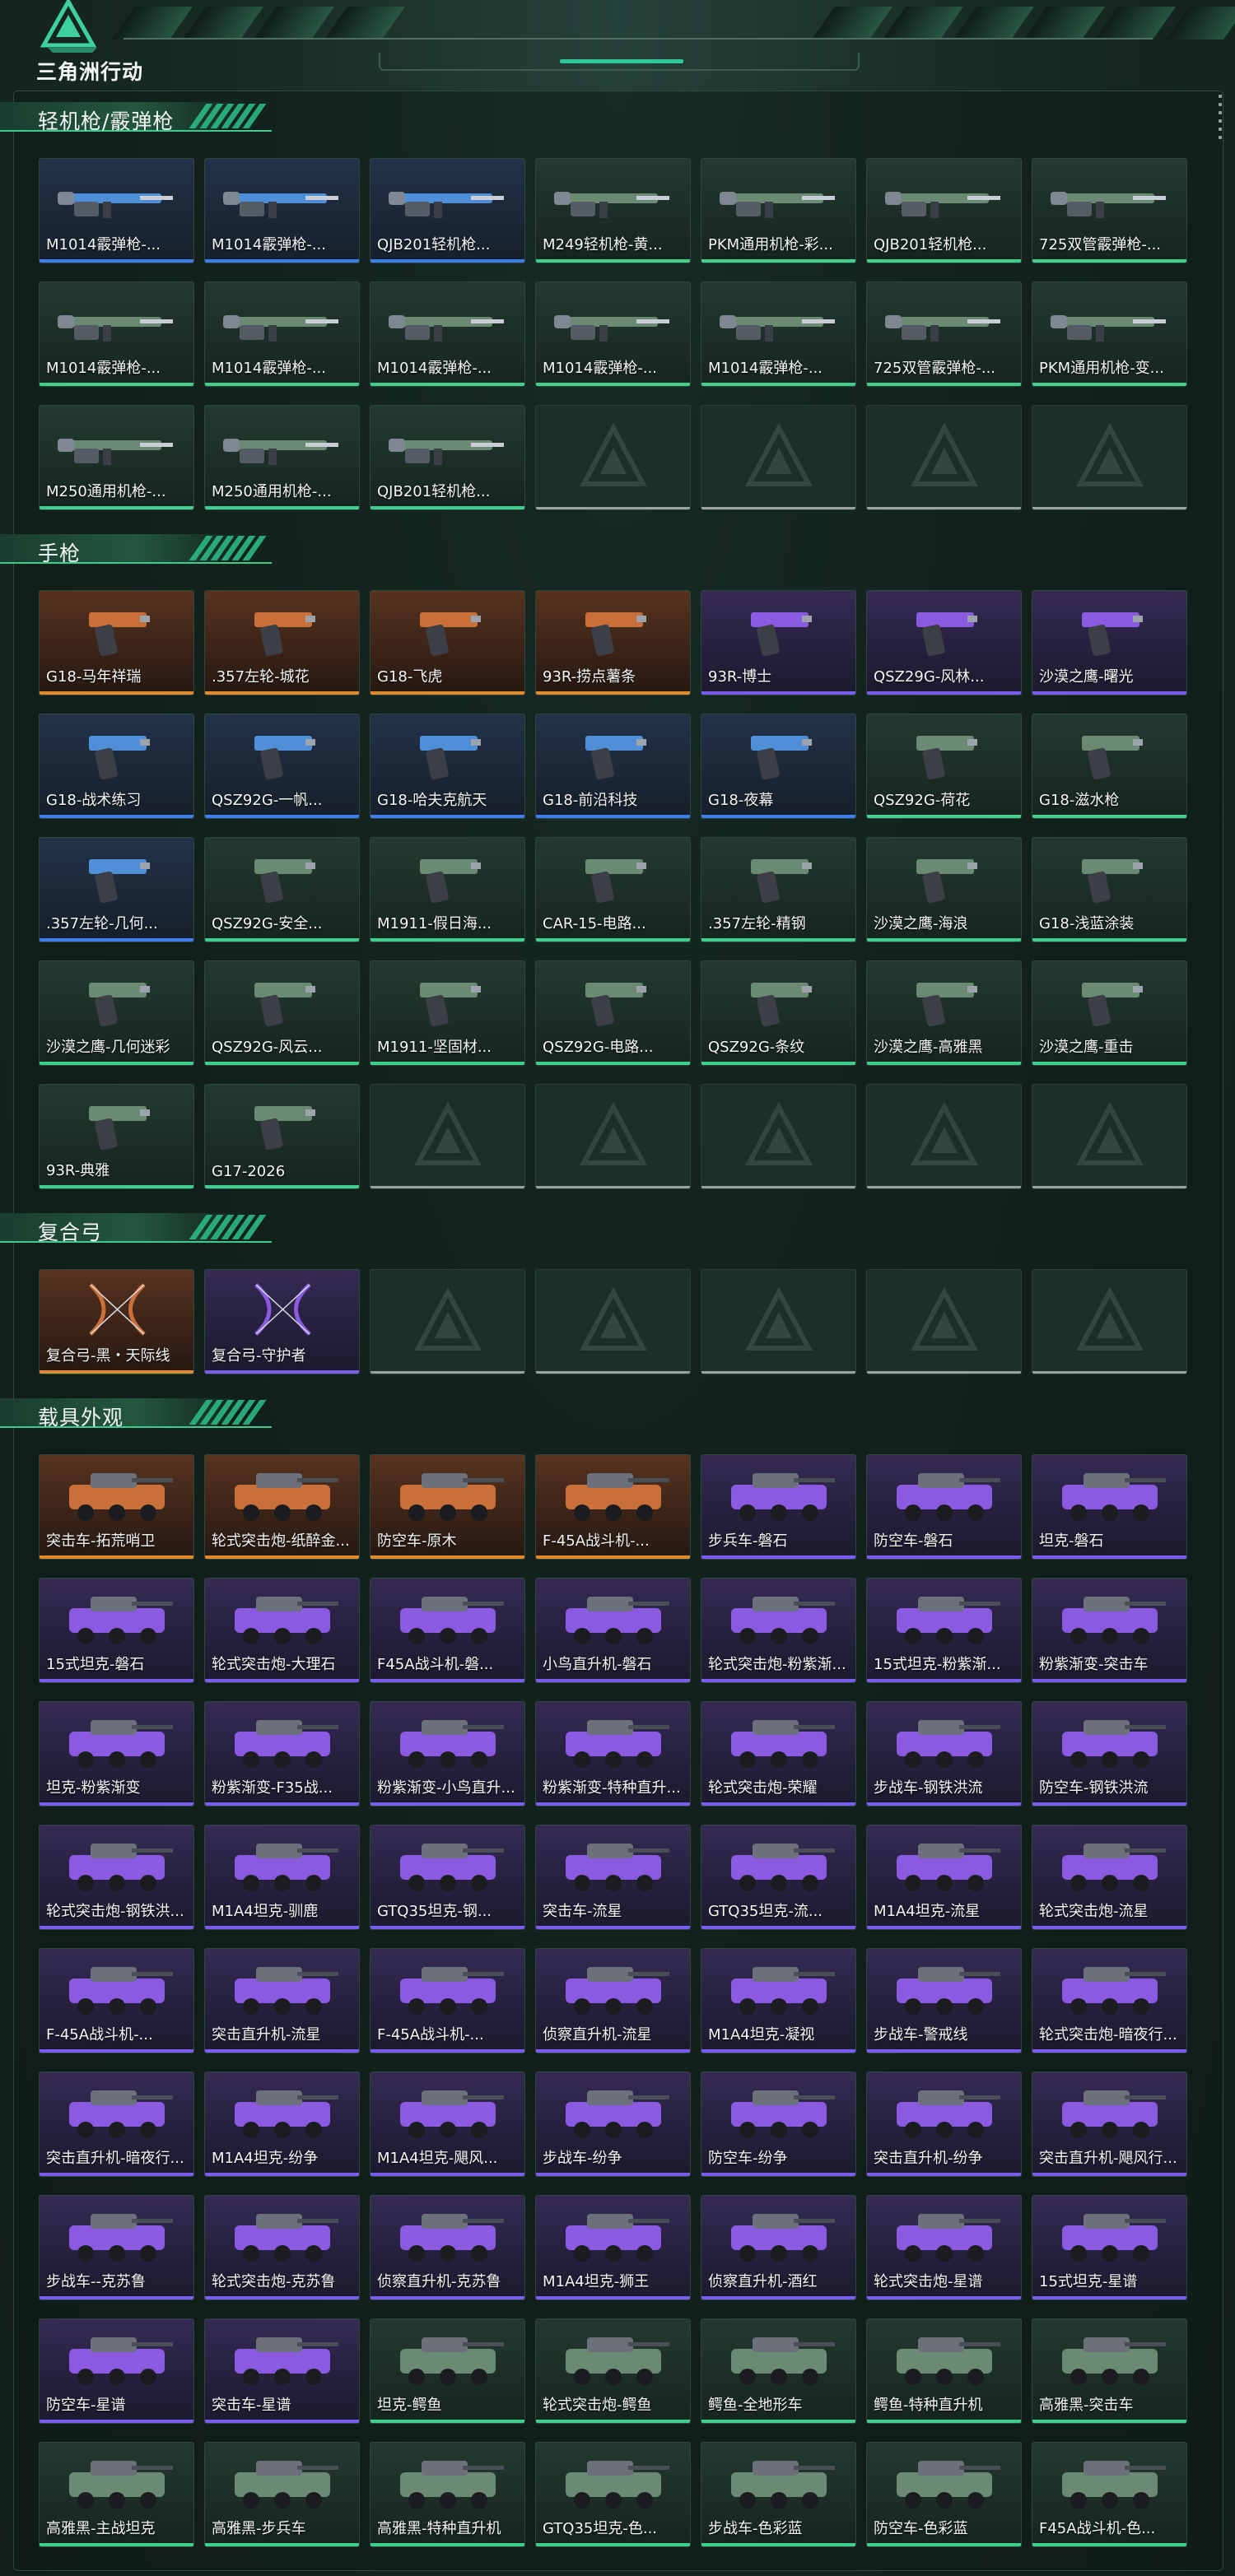 This screenshot has height=2576, width=1235. Describe the element at coordinates (944, 889) in the screenshot. I see `skin-card: 沙漠之鹰-海浪` at that location.